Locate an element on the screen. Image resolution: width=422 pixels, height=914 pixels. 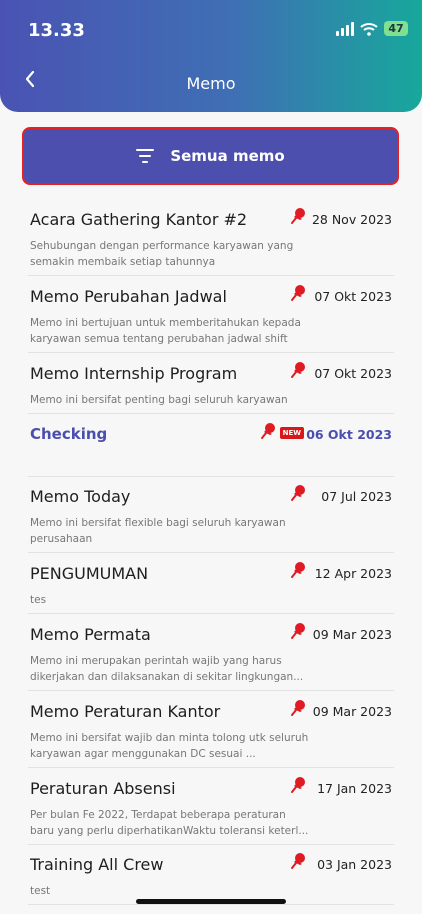
memo-title: Memo Perubahan Jadwal is located at coordinates (128, 296).